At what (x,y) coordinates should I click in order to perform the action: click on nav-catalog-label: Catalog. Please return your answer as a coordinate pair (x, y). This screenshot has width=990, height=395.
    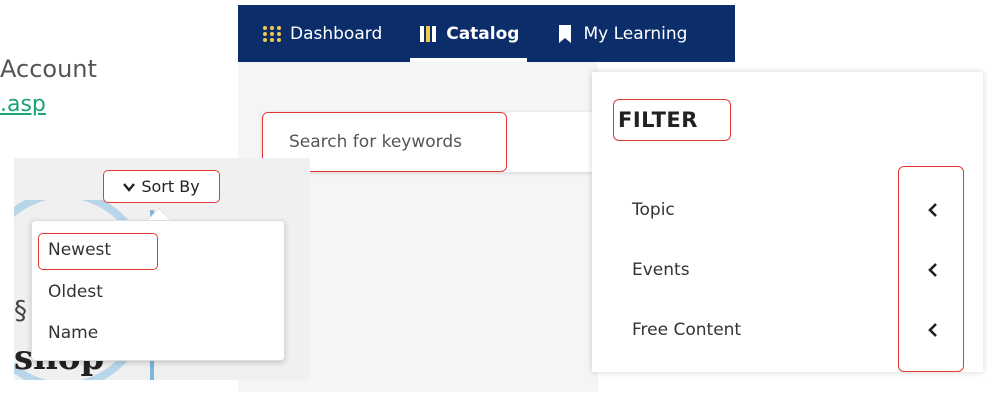
    Looking at the image, I should click on (483, 33).